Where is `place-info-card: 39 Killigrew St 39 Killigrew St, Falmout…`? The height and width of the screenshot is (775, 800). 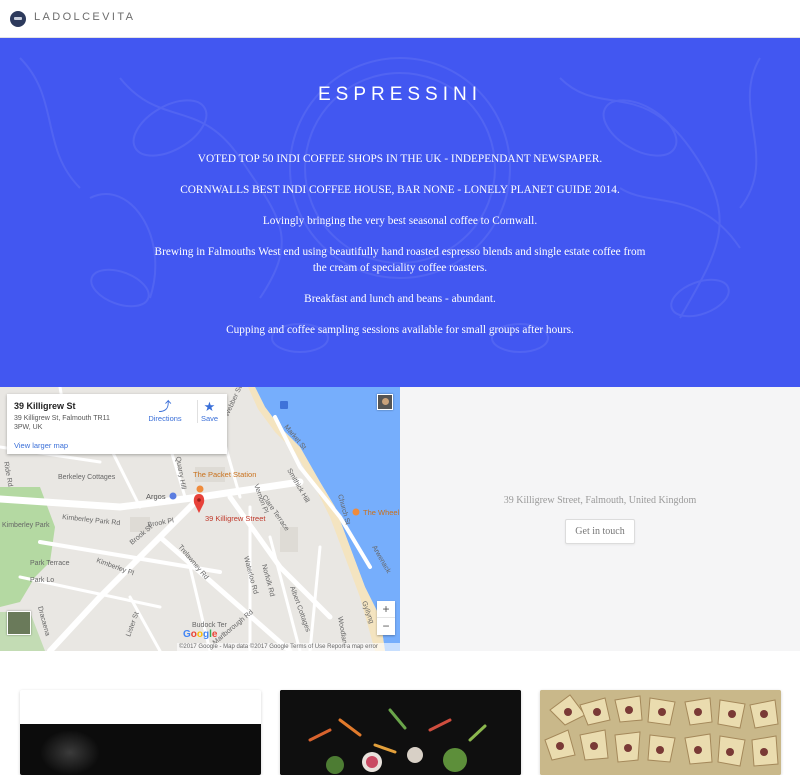
place-info-card: 39 Killigrew St 39 Killigrew St, Falmout… is located at coordinates (117, 424).